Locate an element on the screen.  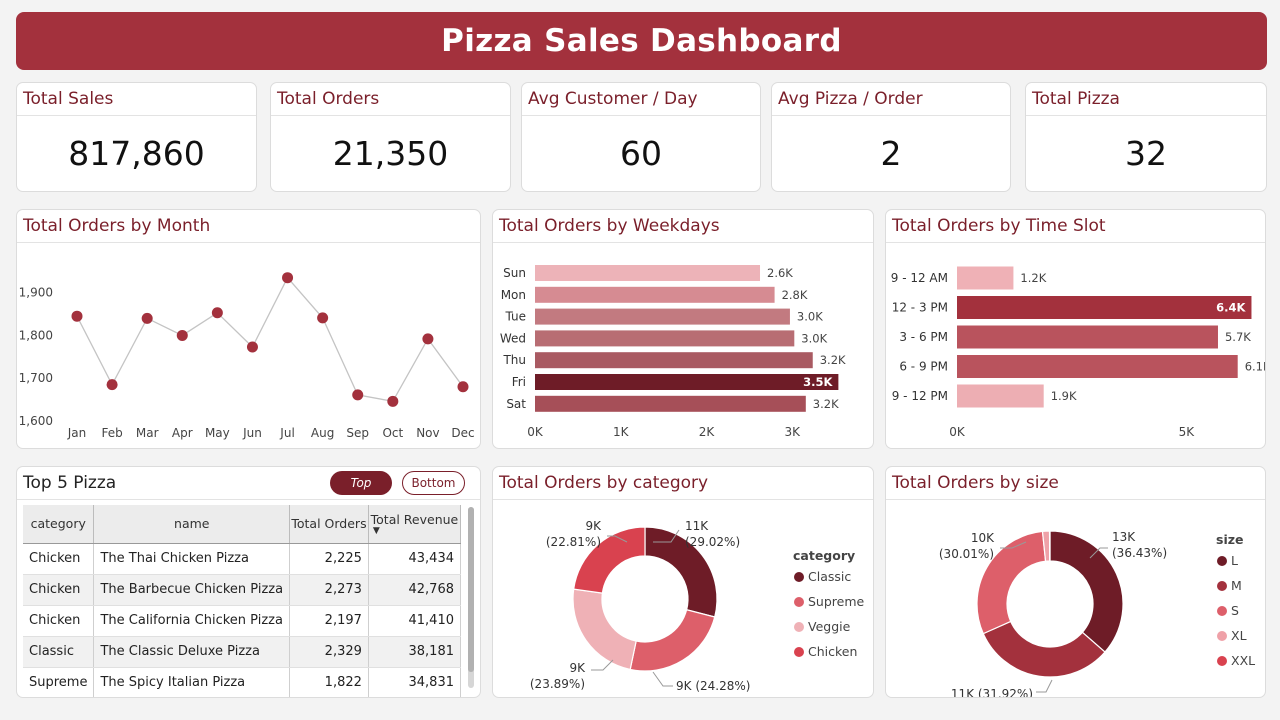
x-tick-label: Jan is located at coordinates (77, 433).